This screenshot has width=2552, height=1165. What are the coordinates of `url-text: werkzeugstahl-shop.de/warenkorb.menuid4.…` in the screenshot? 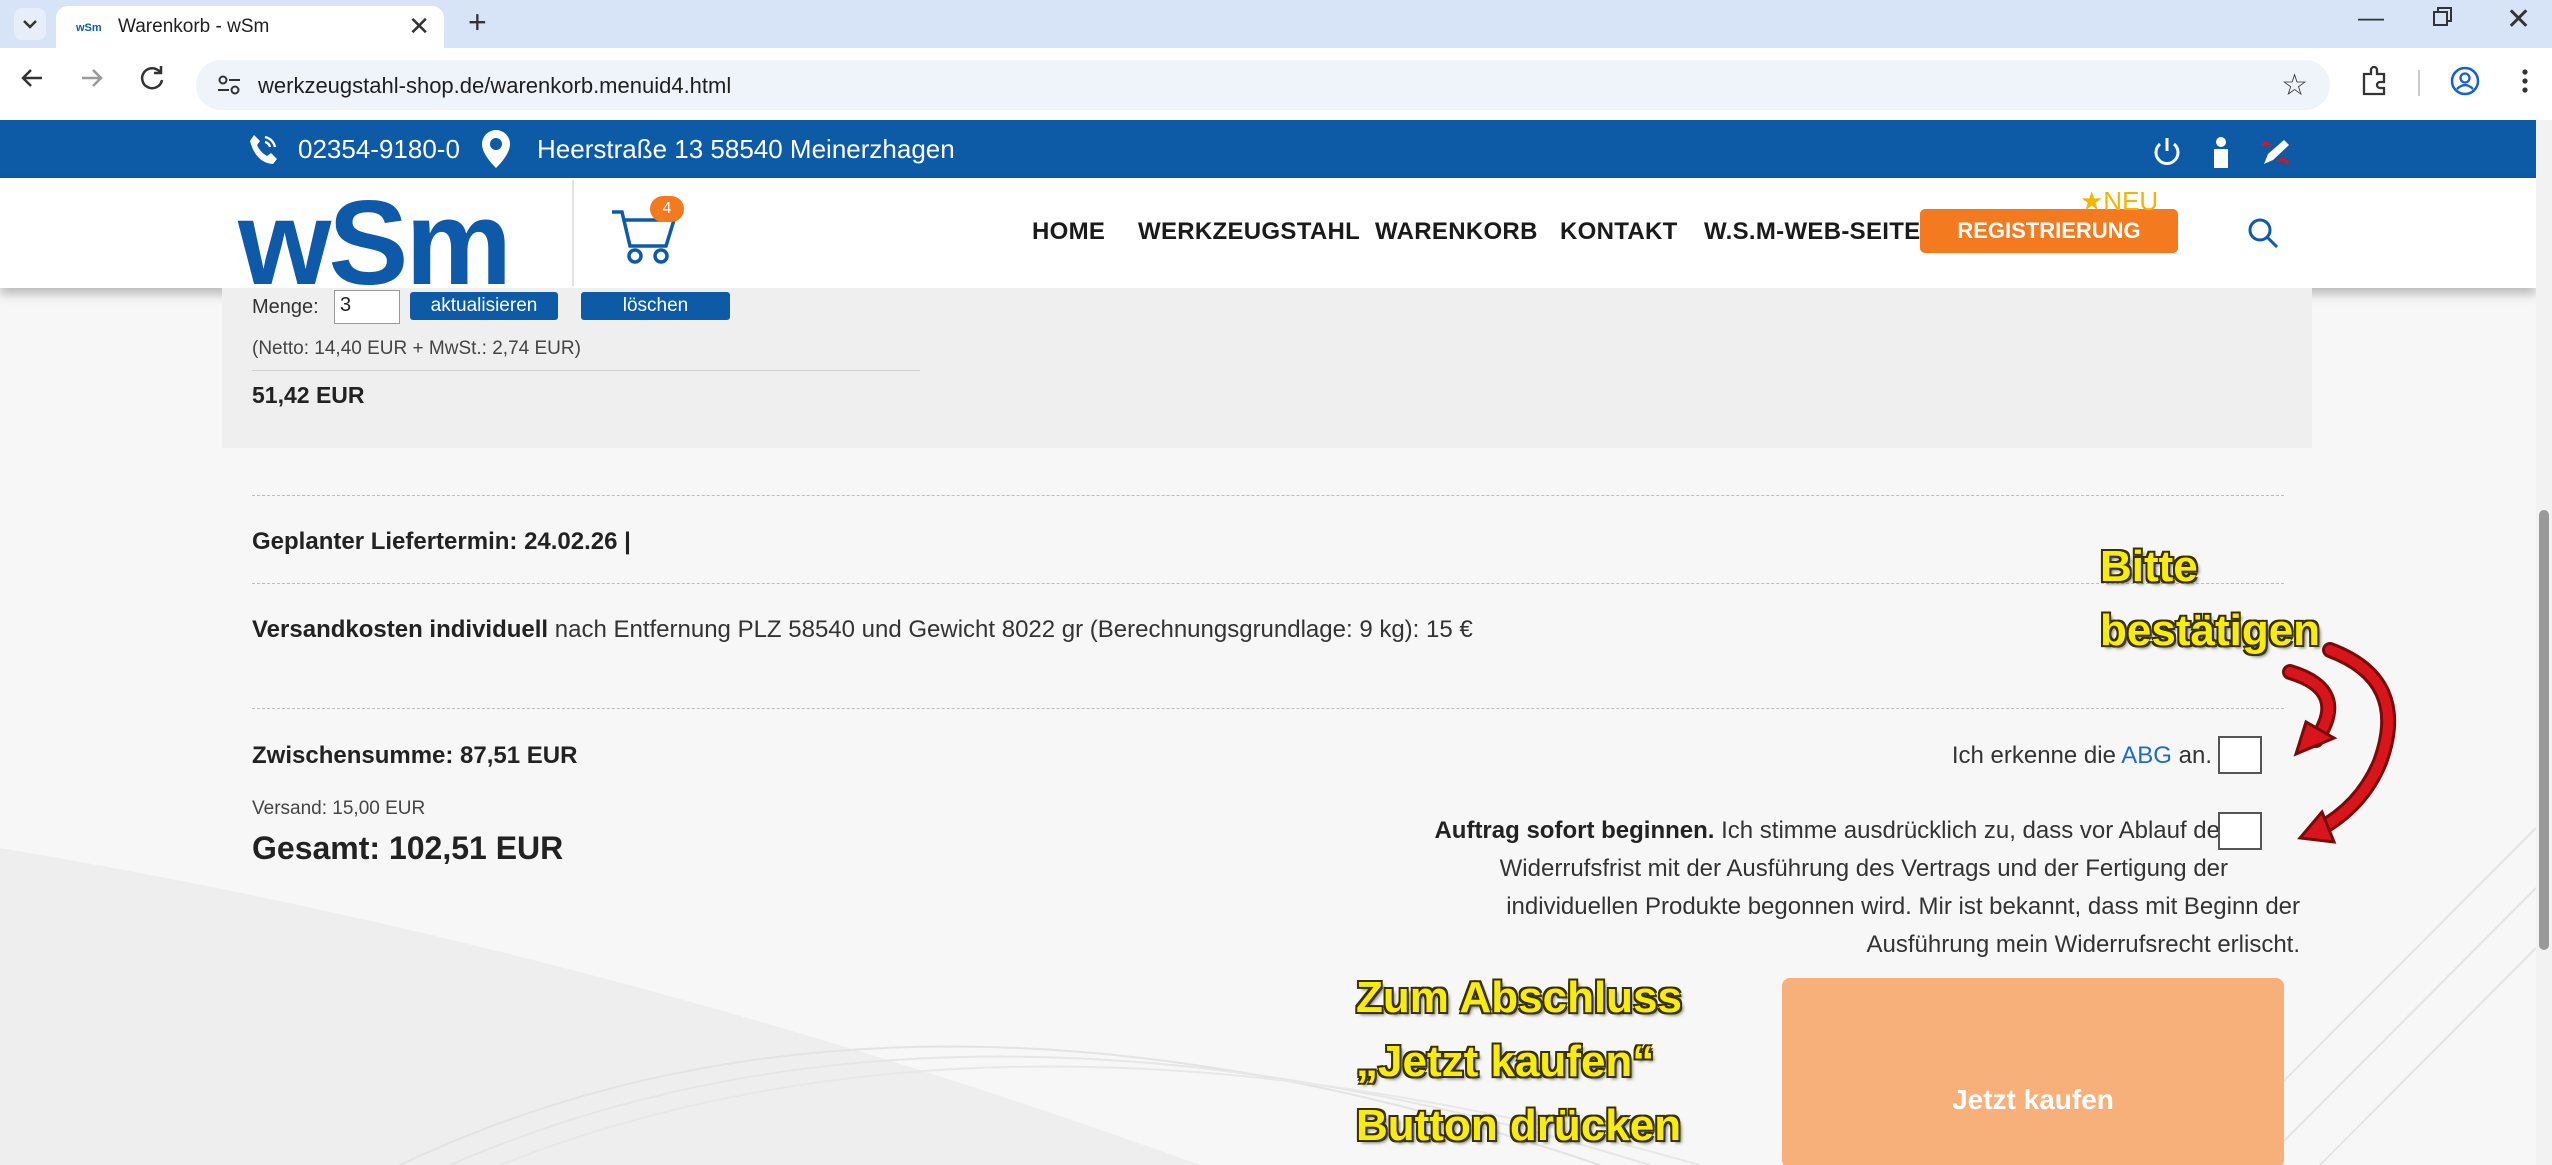 It's located at (494, 86).